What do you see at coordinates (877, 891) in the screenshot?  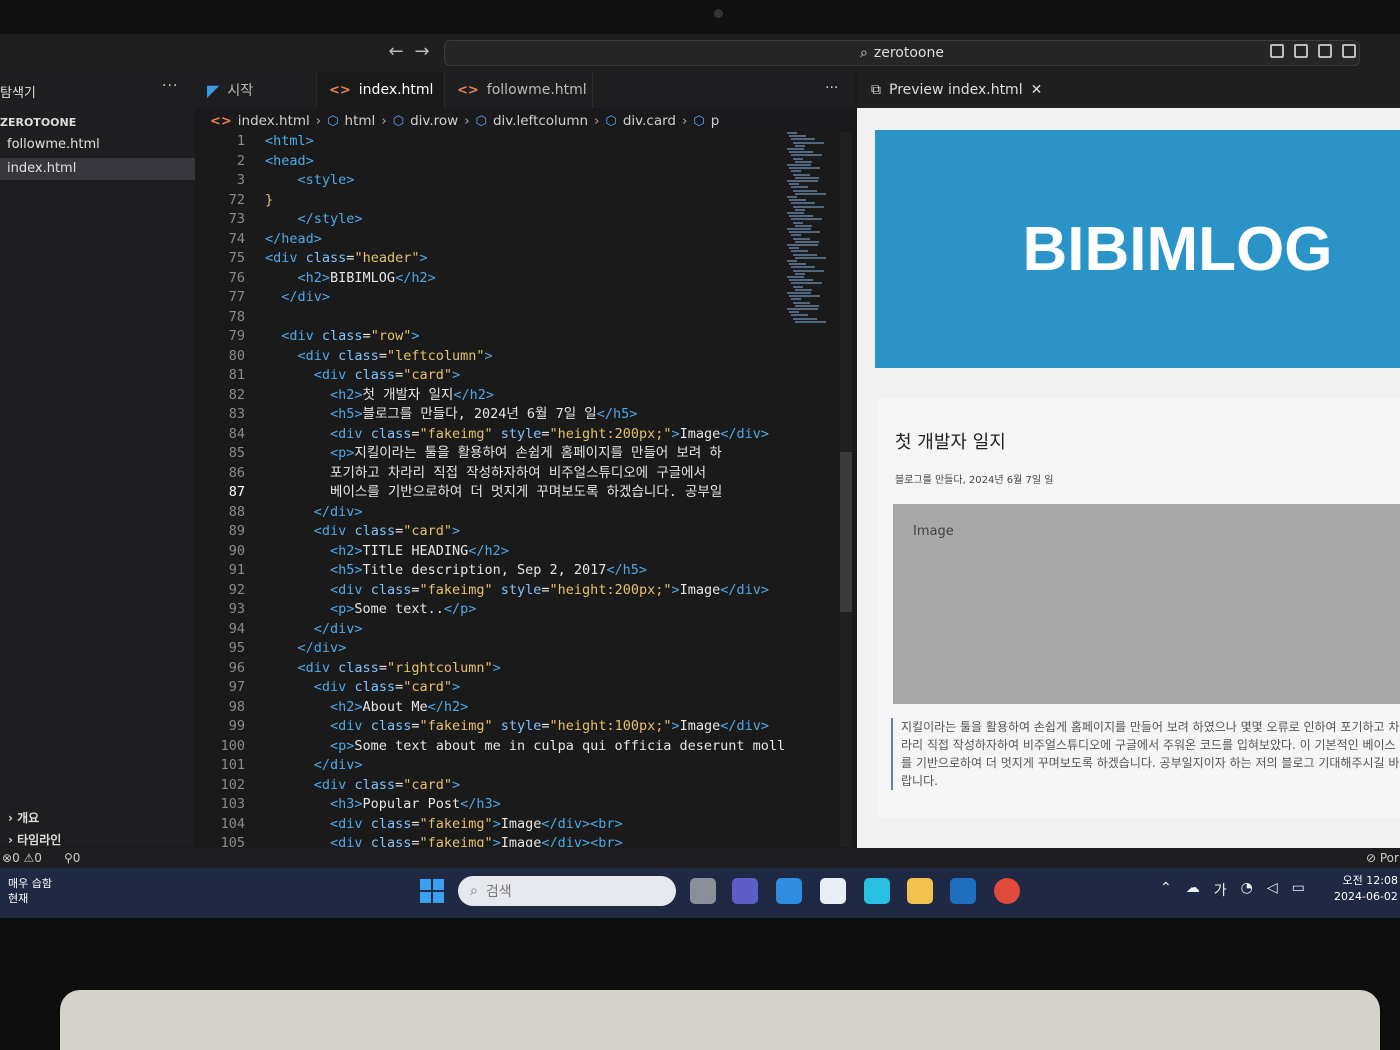 I see `notepad-icon` at bounding box center [877, 891].